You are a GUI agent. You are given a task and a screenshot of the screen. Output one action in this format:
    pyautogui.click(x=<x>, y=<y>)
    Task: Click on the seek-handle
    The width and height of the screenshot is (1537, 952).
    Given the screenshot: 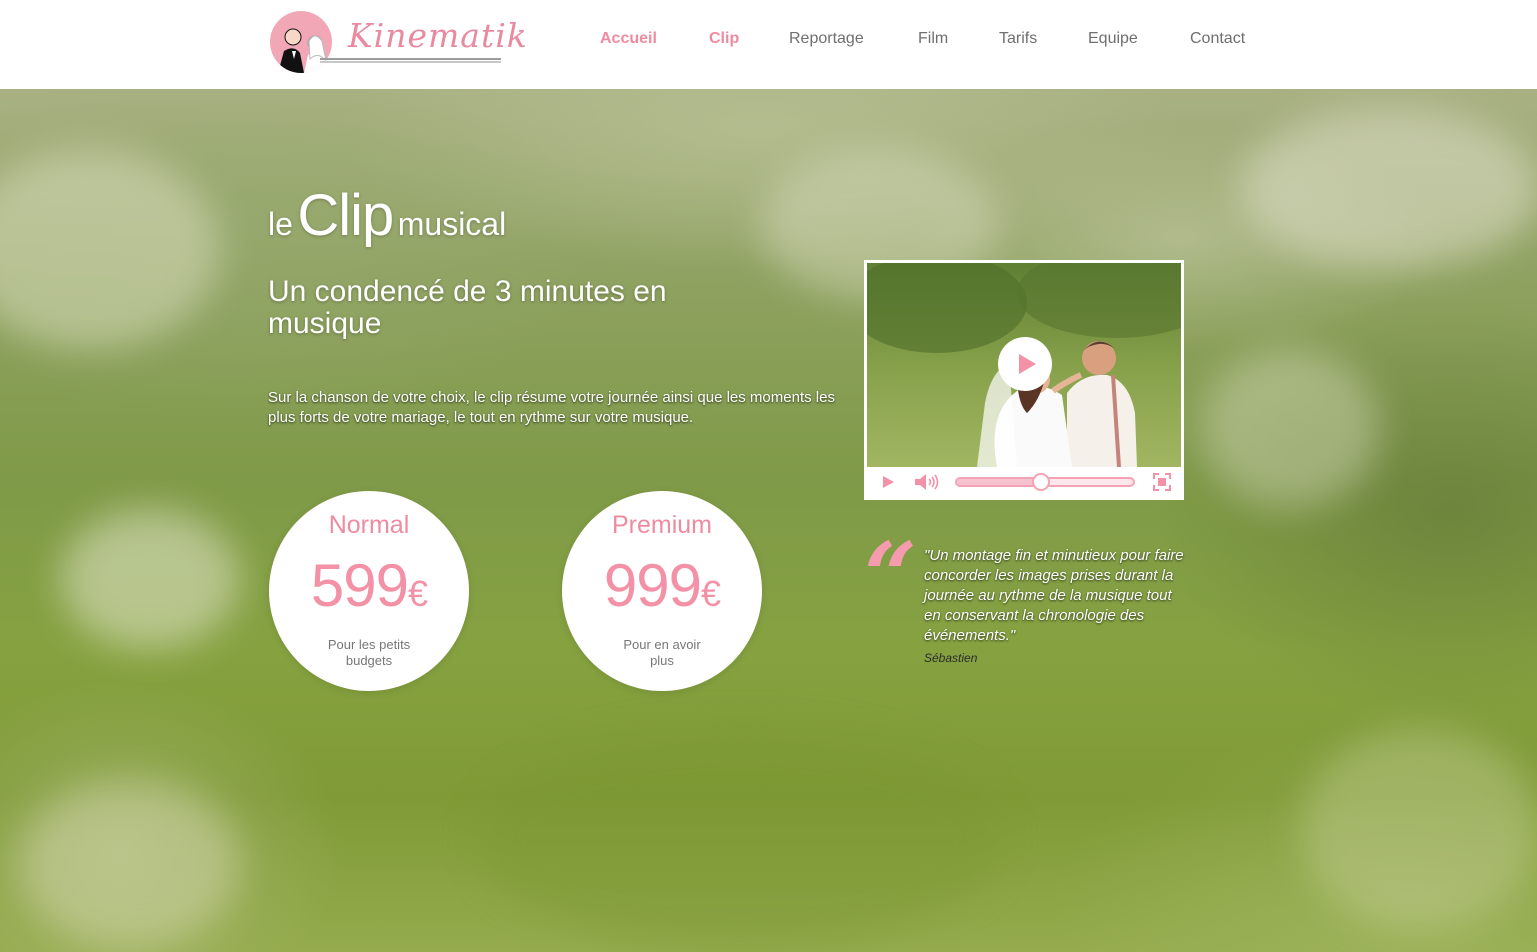 What is the action you would take?
    pyautogui.click(x=1041, y=482)
    